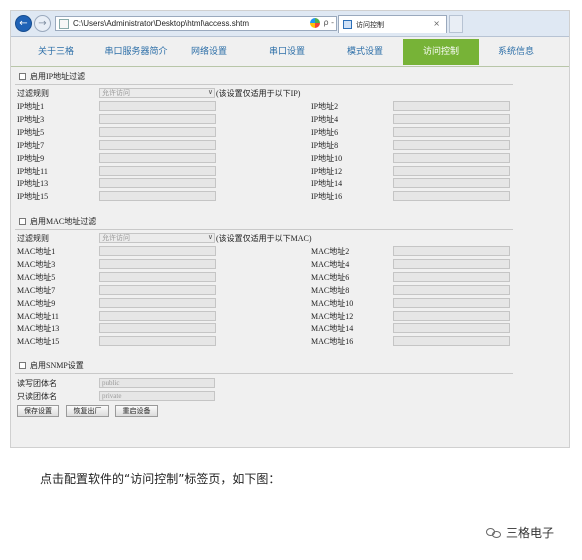  Describe the element at coordinates (441, 52) in the screenshot. I see `tab-6: 访问控制` at that location.